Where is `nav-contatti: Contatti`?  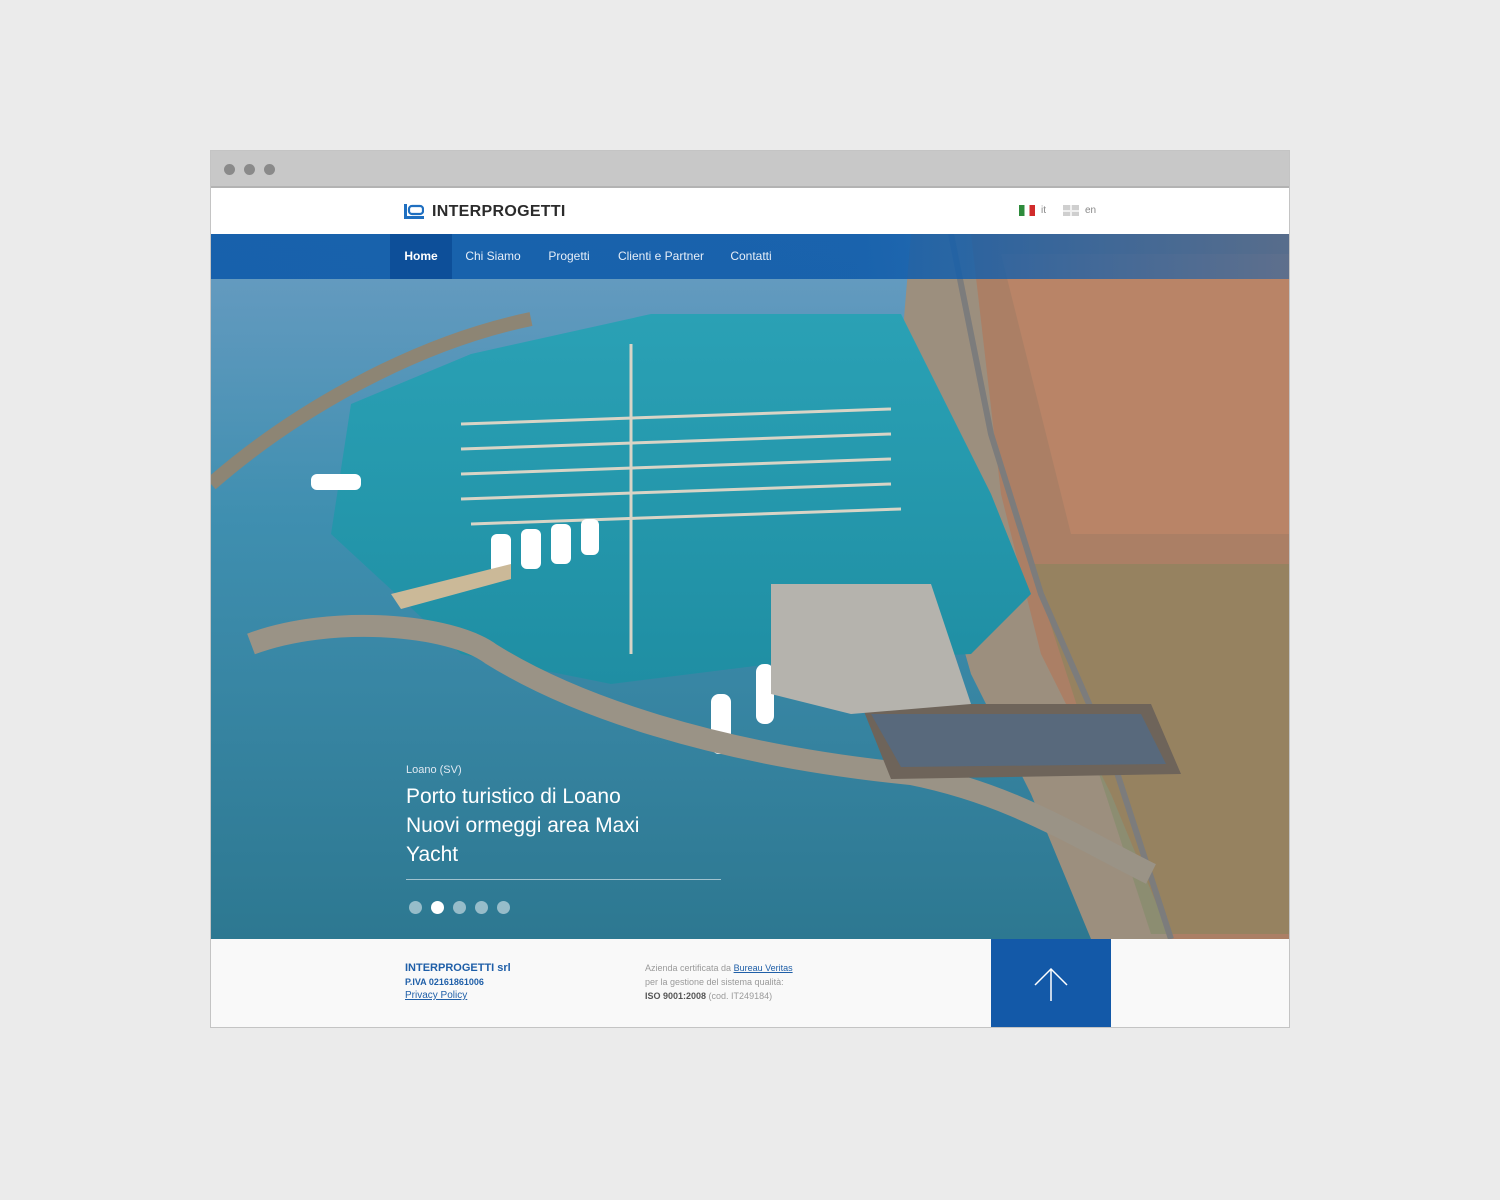
nav-contatti: Contatti is located at coordinates (751, 256).